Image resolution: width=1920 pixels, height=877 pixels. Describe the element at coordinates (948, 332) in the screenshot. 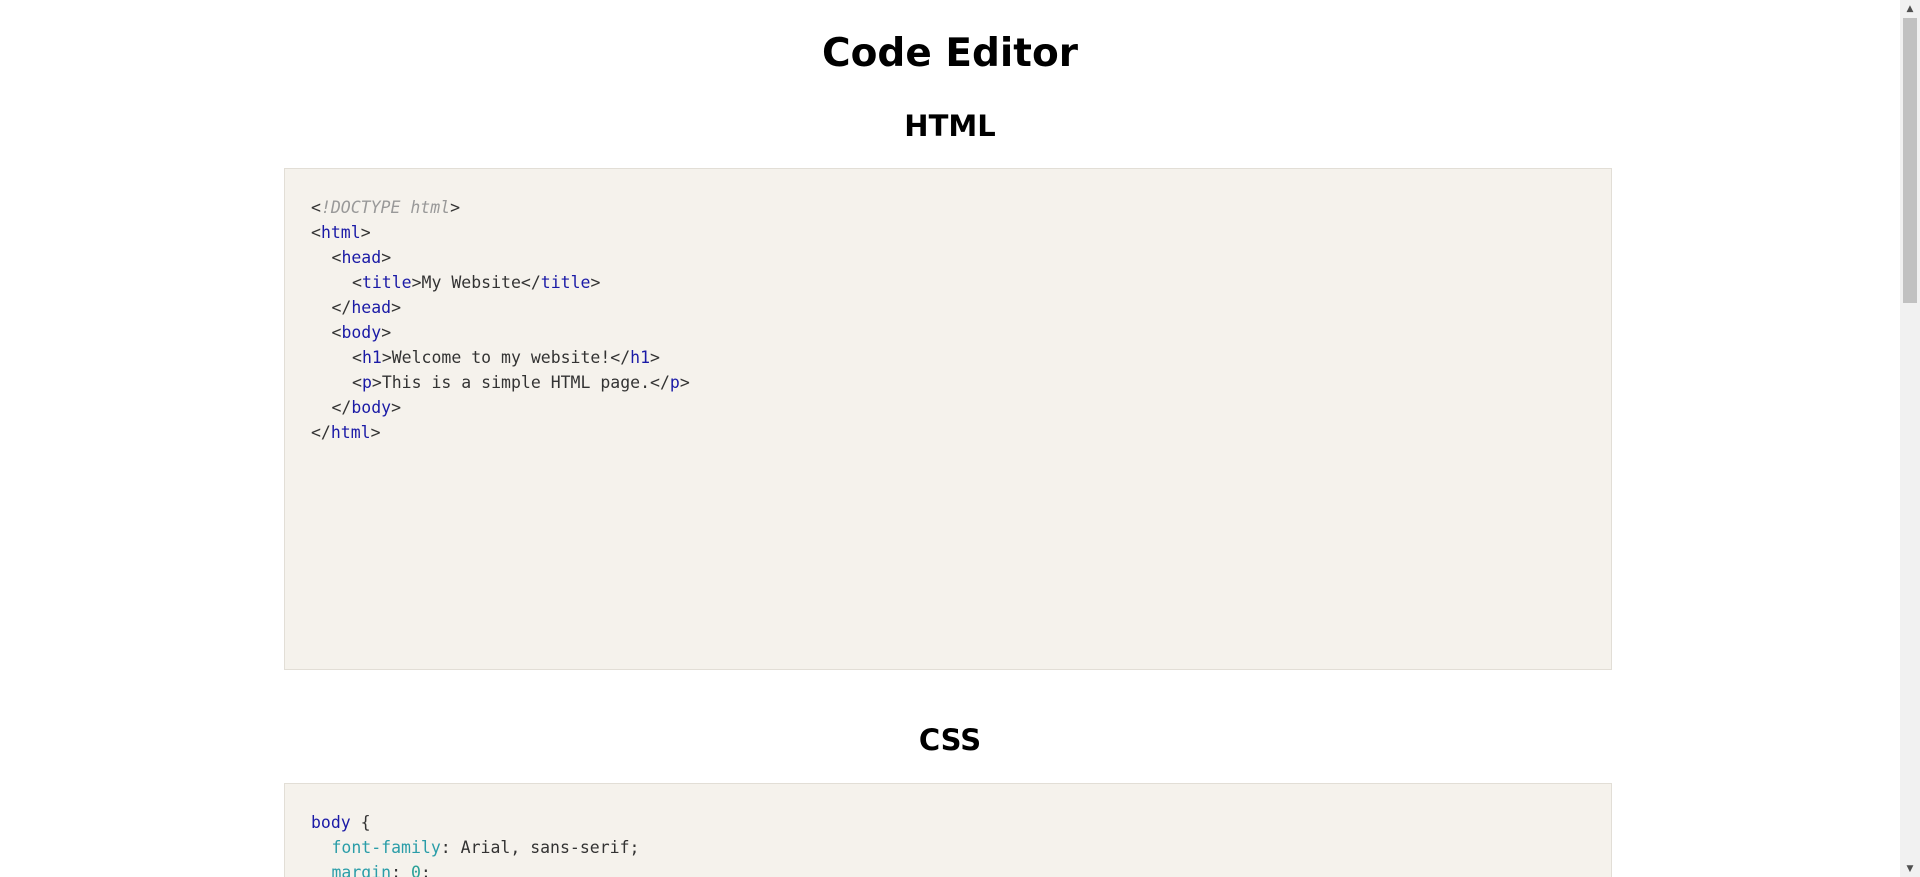

I see `html-code-line: <body>` at that location.